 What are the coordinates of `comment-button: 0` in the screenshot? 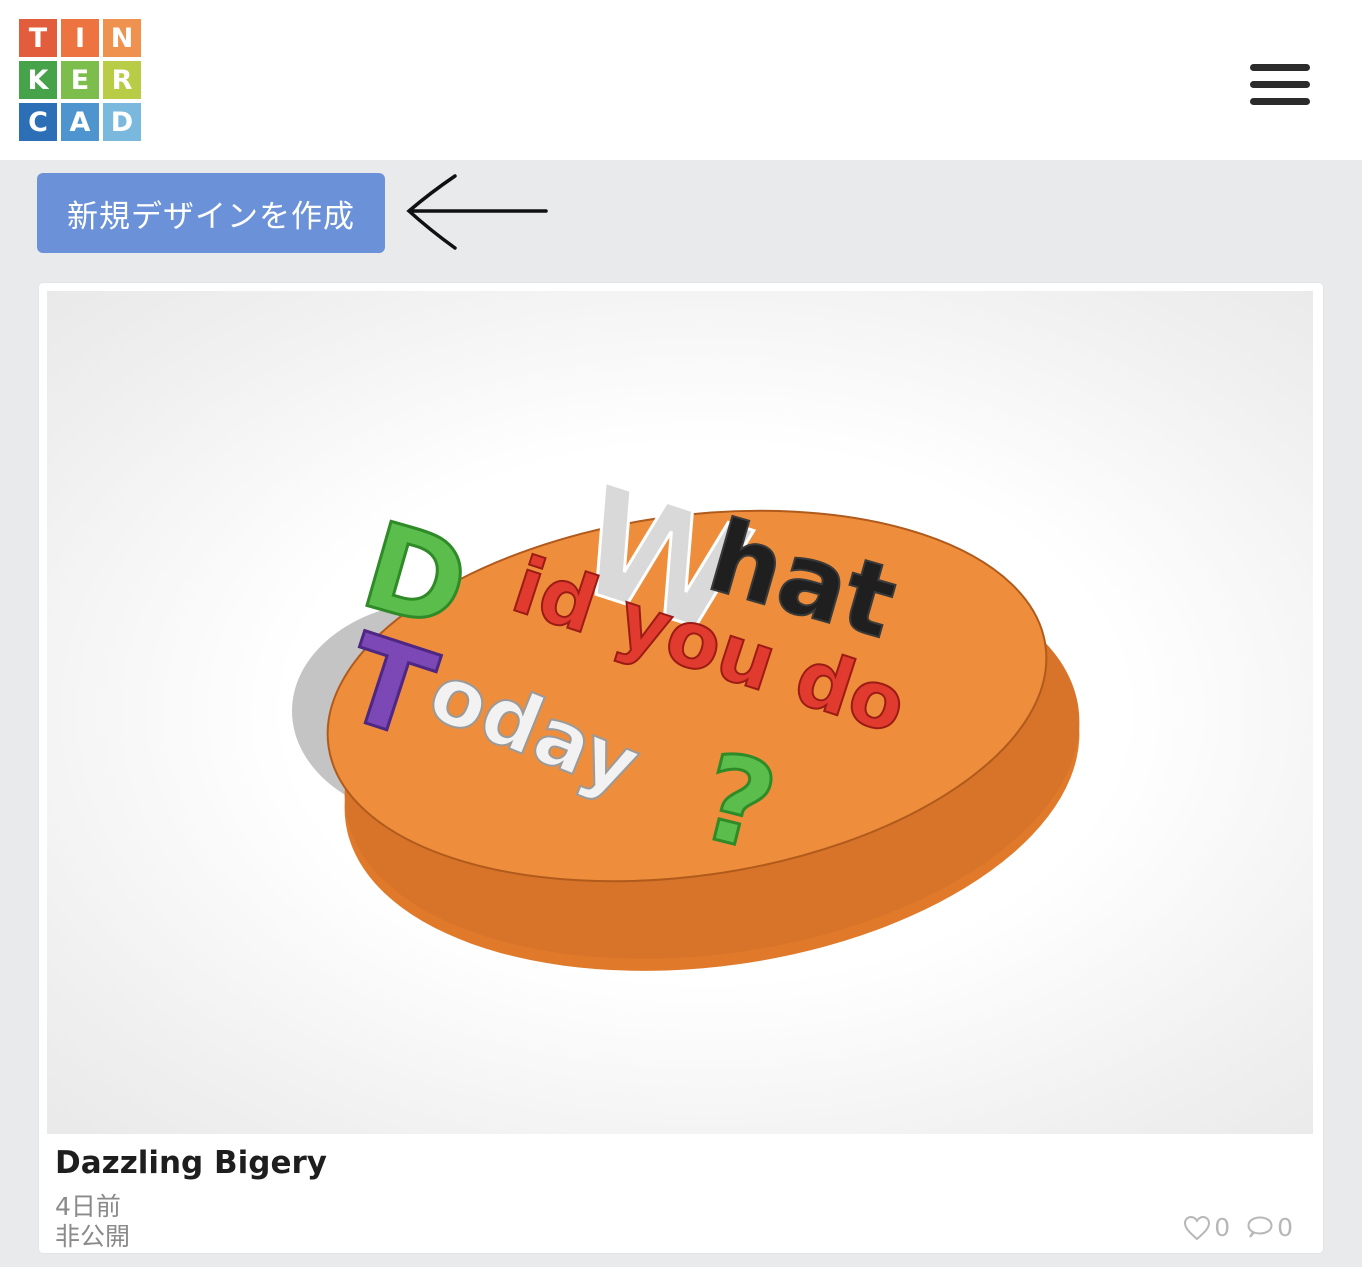 It's located at (1269, 1227).